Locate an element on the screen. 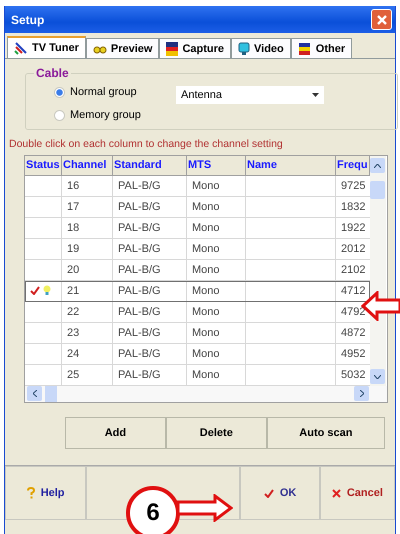 Image resolution: width=400 pixels, height=534 pixels. table-cell-text: 1922 is located at coordinates (353, 228).